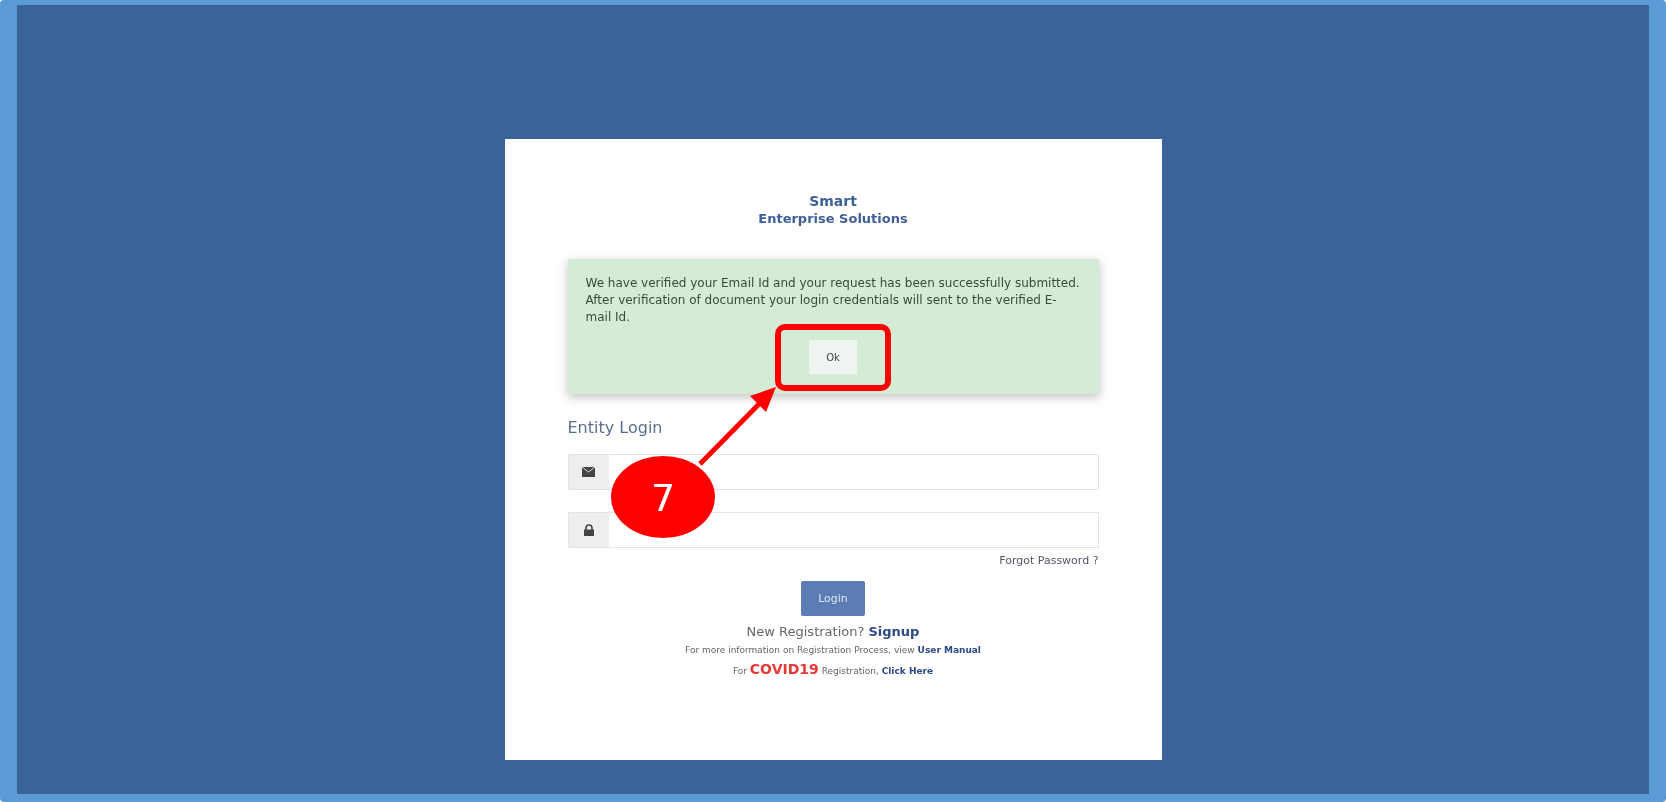  What do you see at coordinates (833, 300) in the screenshot?
I see `alert-message: We have verified your Email Id and your request has been successfully submitted. After verification of document your login credentials will sent to the verified E-mail Id.` at bounding box center [833, 300].